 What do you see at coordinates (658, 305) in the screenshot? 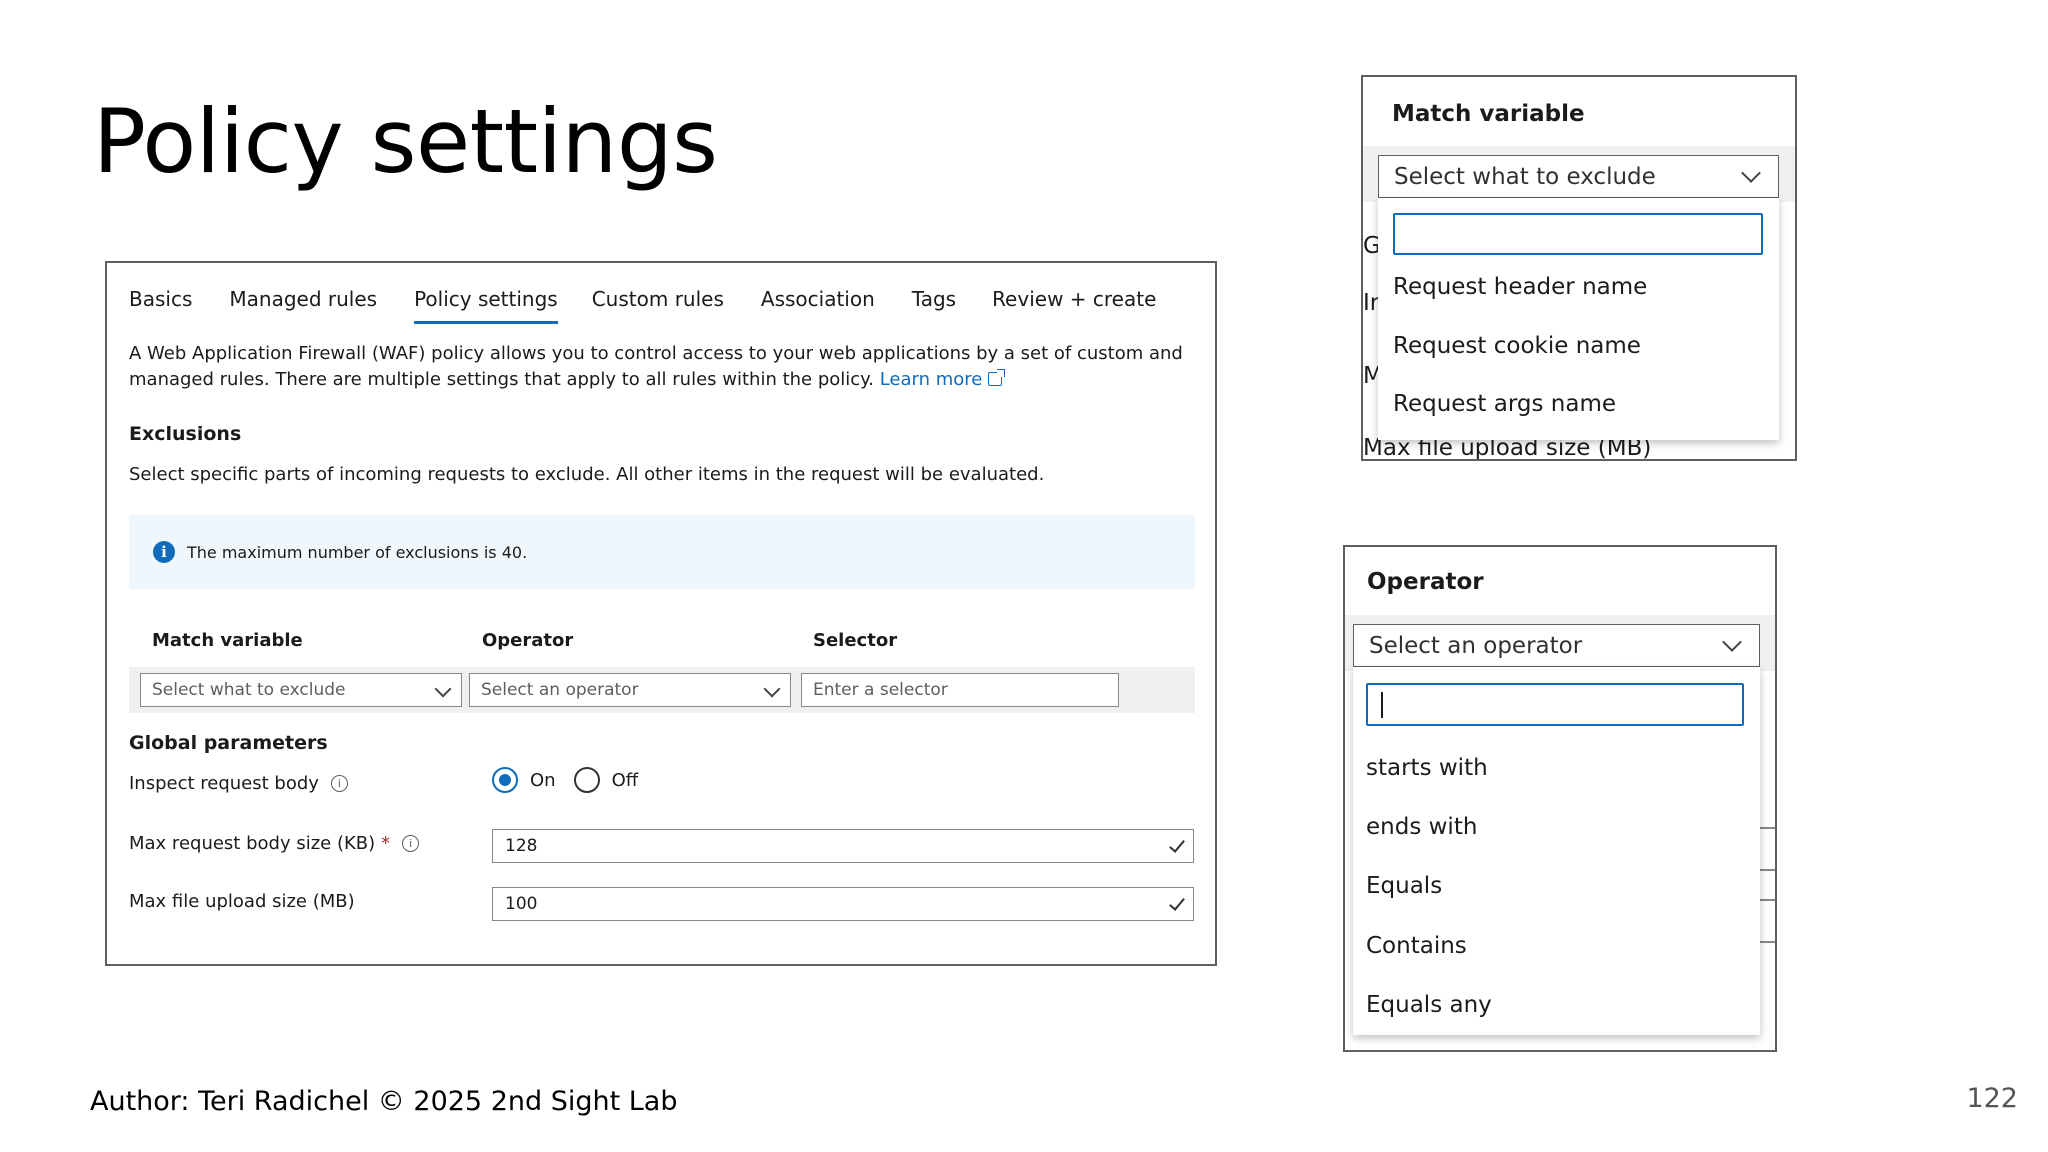
I see `tab-custom-rules: Custom rules` at bounding box center [658, 305].